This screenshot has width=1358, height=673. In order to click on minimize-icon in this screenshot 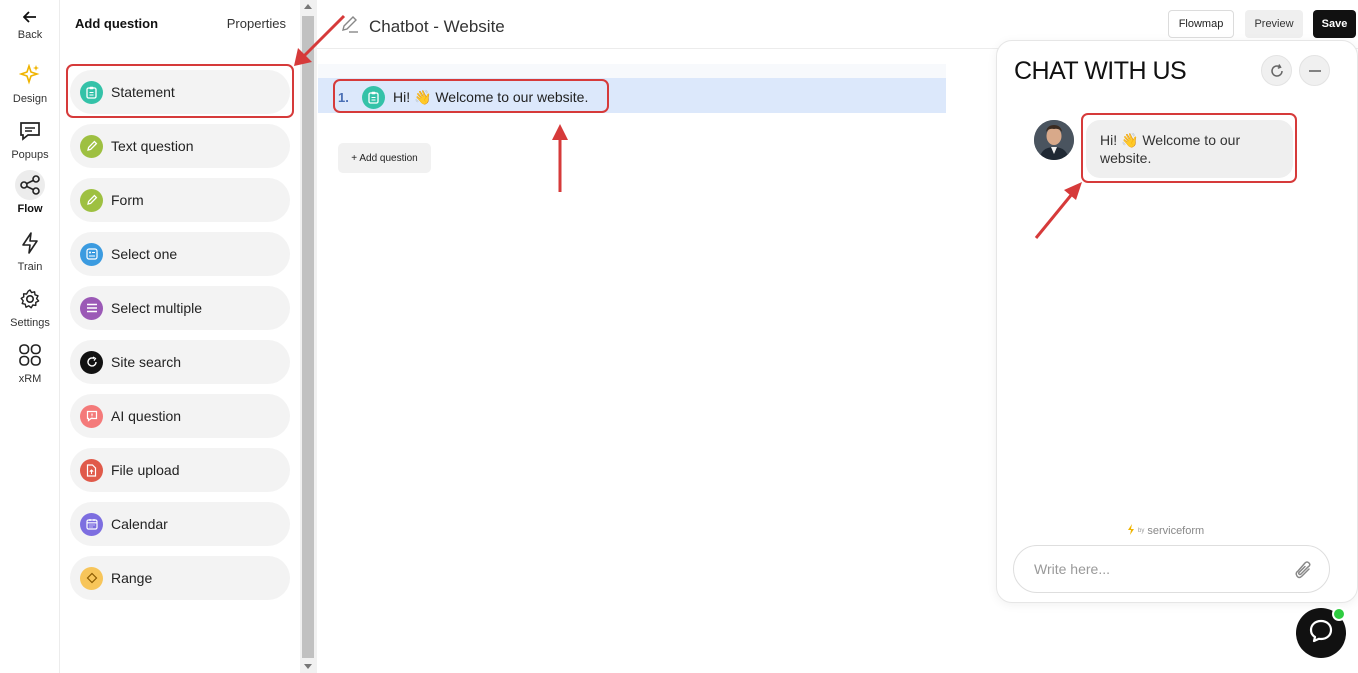, I will do `click(1314, 70)`.